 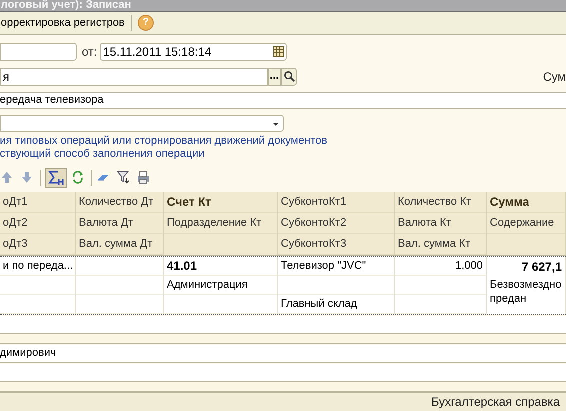 I want to click on table-cell-text: 7 627,1, so click(x=542, y=267).